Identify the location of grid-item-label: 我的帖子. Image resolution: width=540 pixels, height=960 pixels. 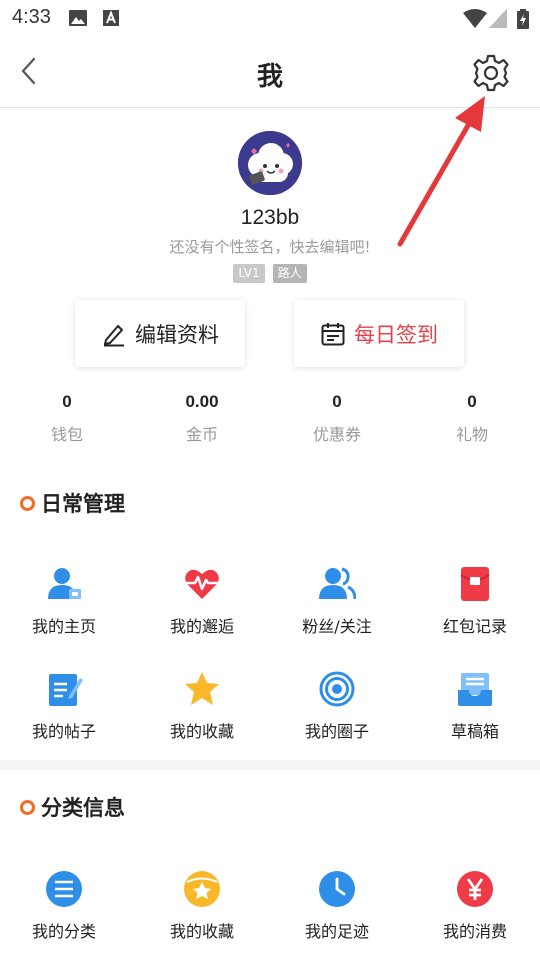
(63, 731).